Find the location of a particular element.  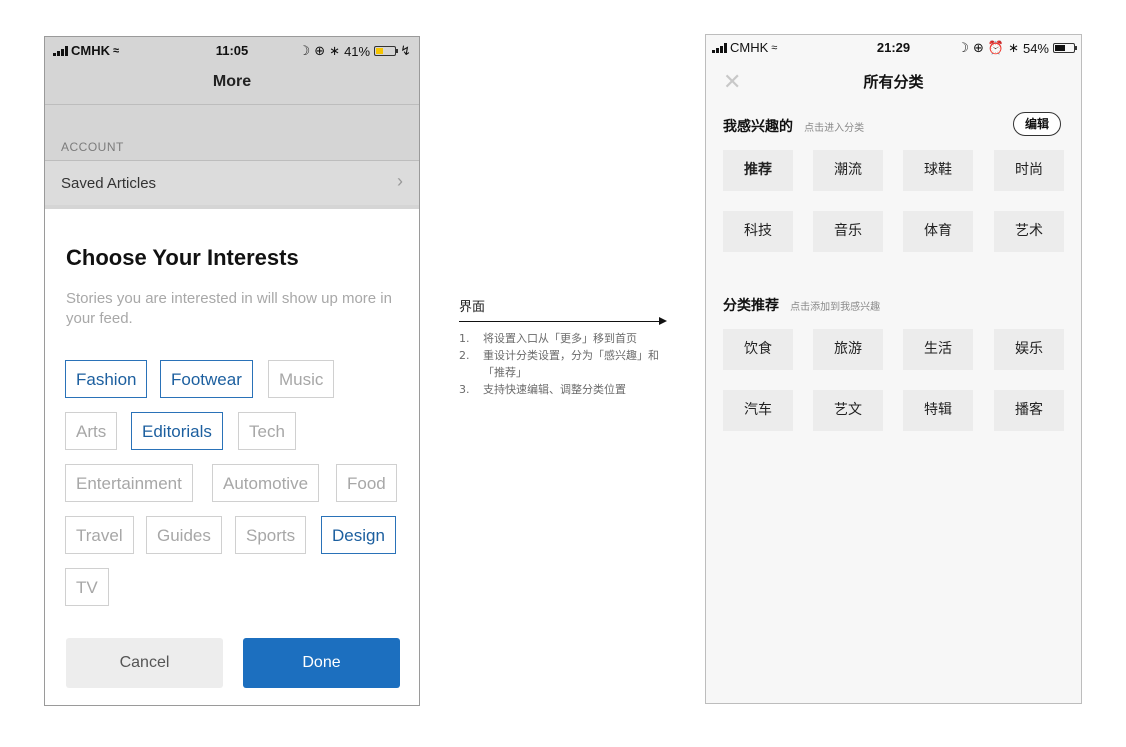

annotation-item: 3. 支持快速编辑、调整分类位置 is located at coordinates (566, 389).